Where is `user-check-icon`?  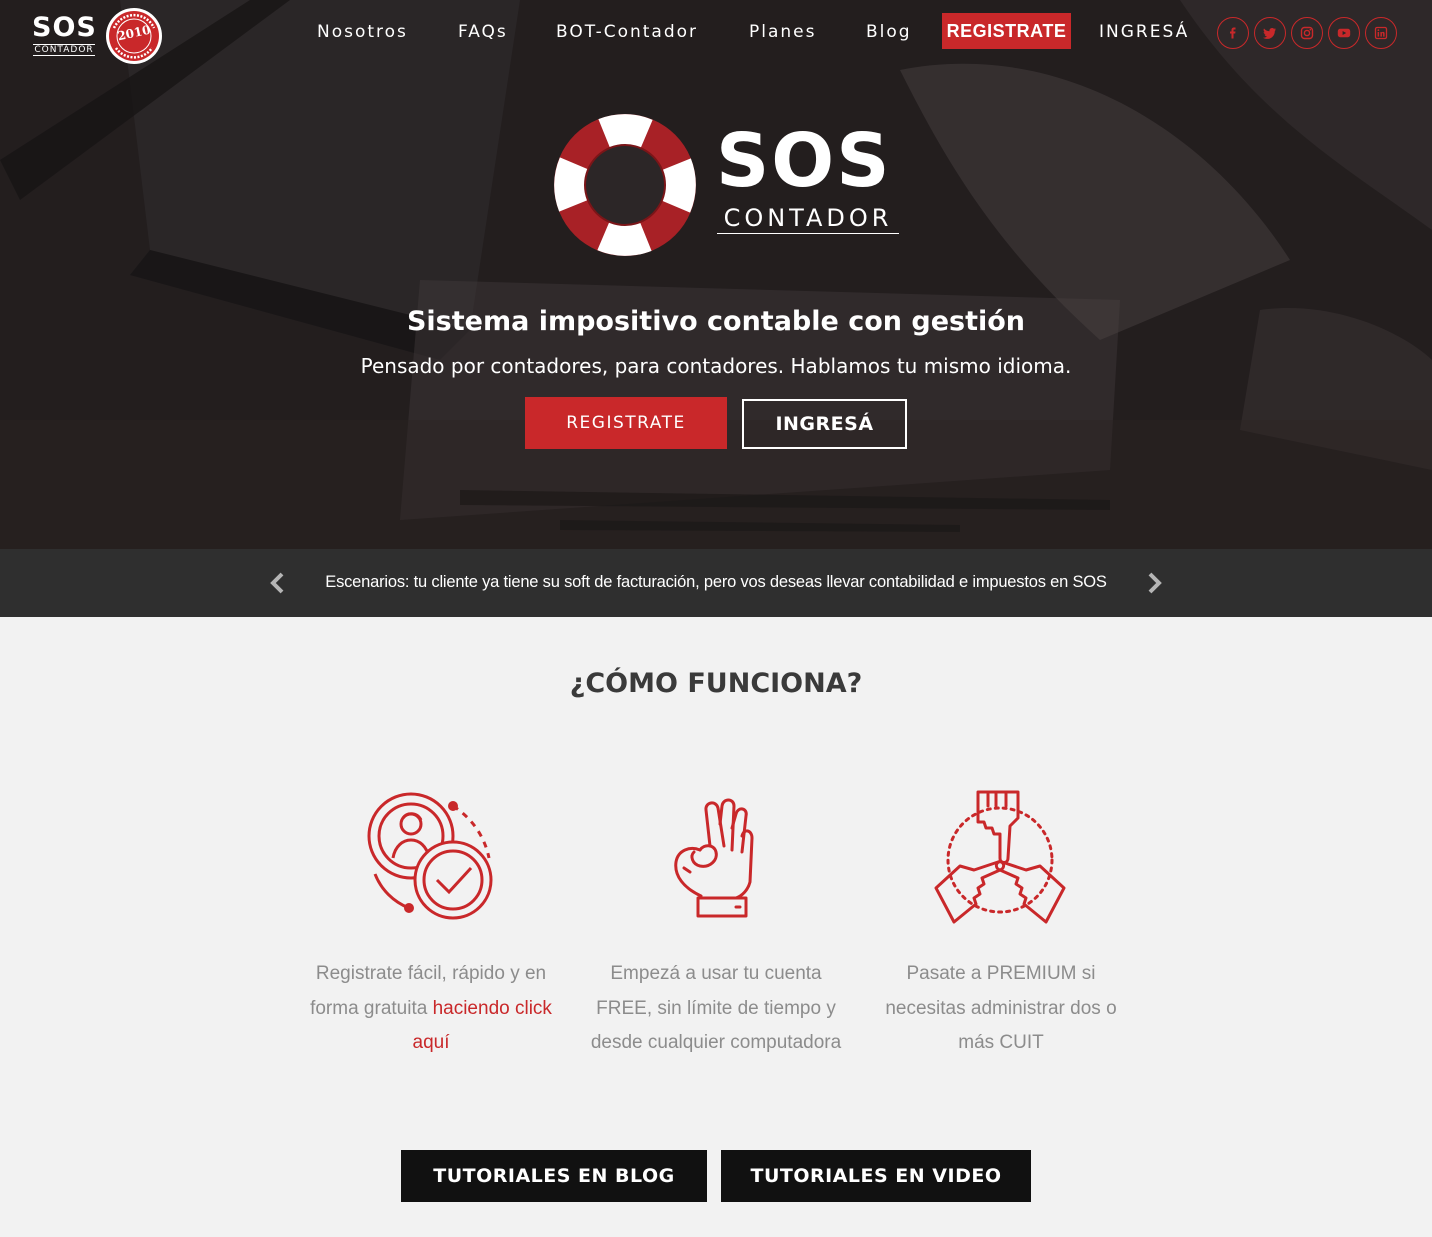 user-check-icon is located at coordinates (430, 856).